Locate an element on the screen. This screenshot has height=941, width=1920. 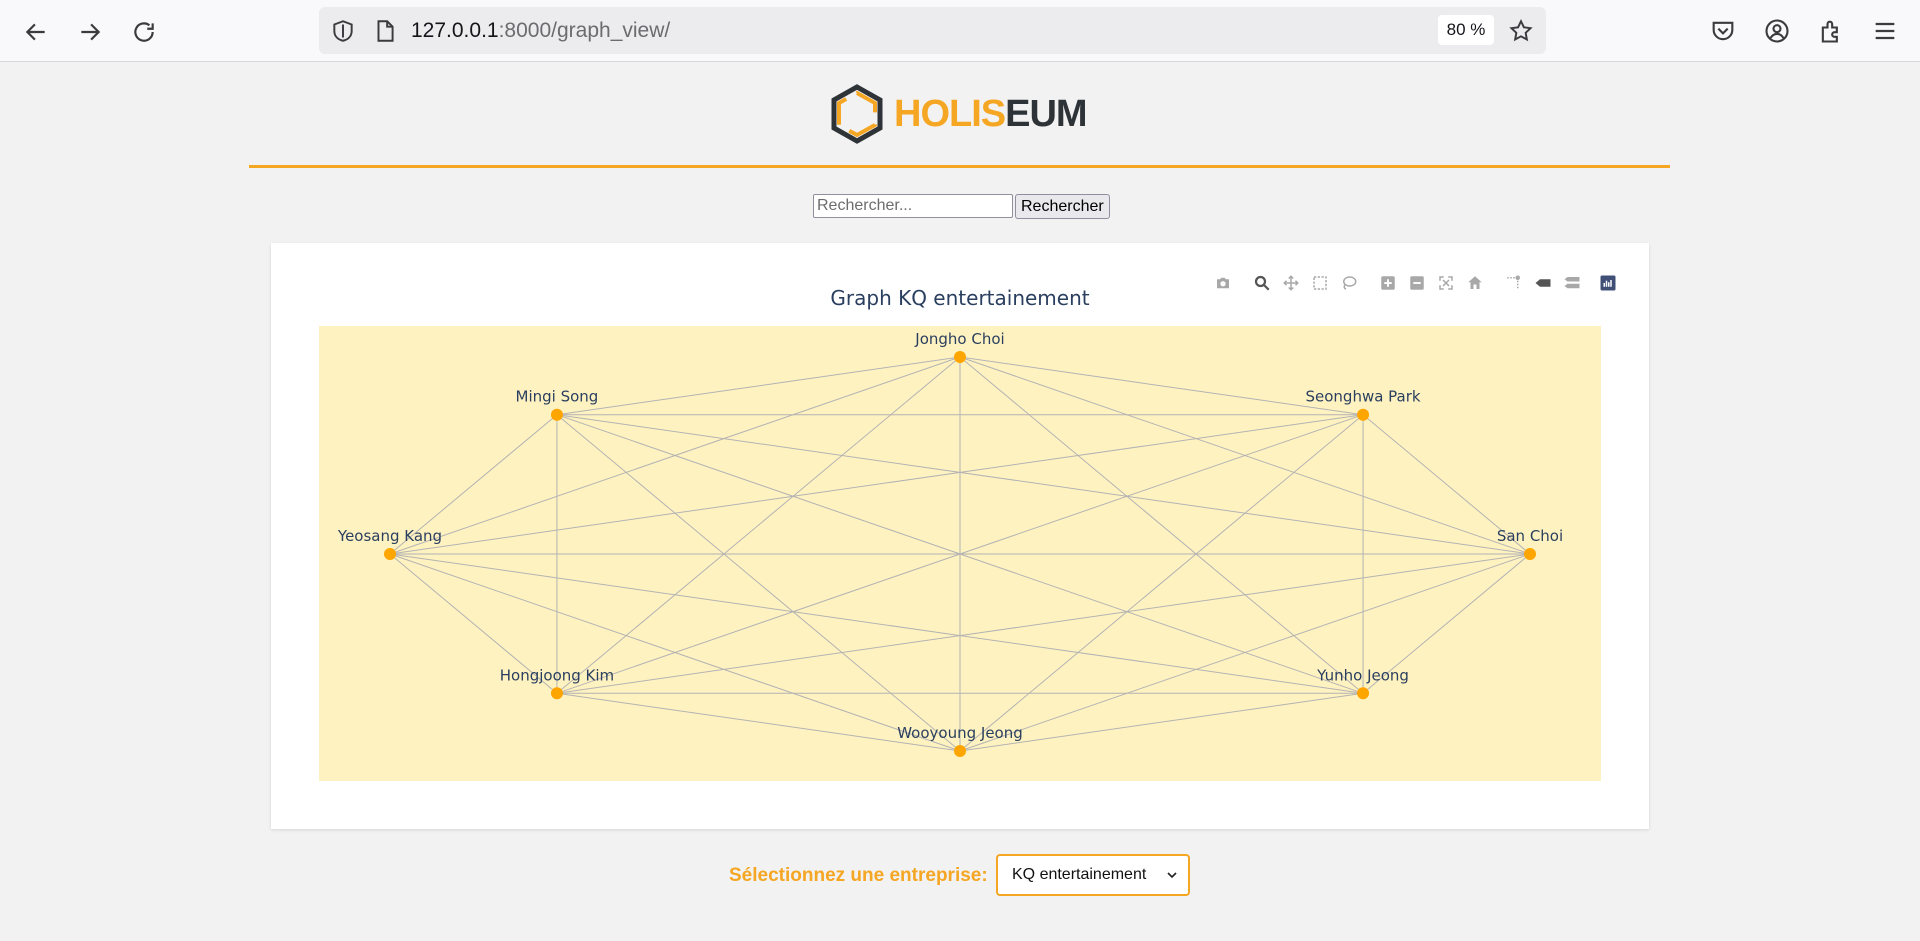
logo-wordmark: HOLISEUM is located at coordinates (991, 114).